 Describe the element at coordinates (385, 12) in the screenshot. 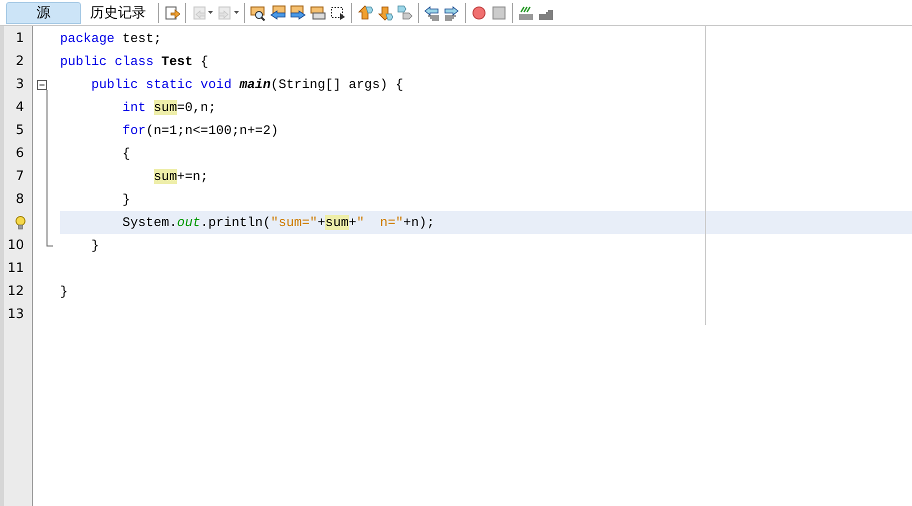

I see `arrow-down-icon` at that location.